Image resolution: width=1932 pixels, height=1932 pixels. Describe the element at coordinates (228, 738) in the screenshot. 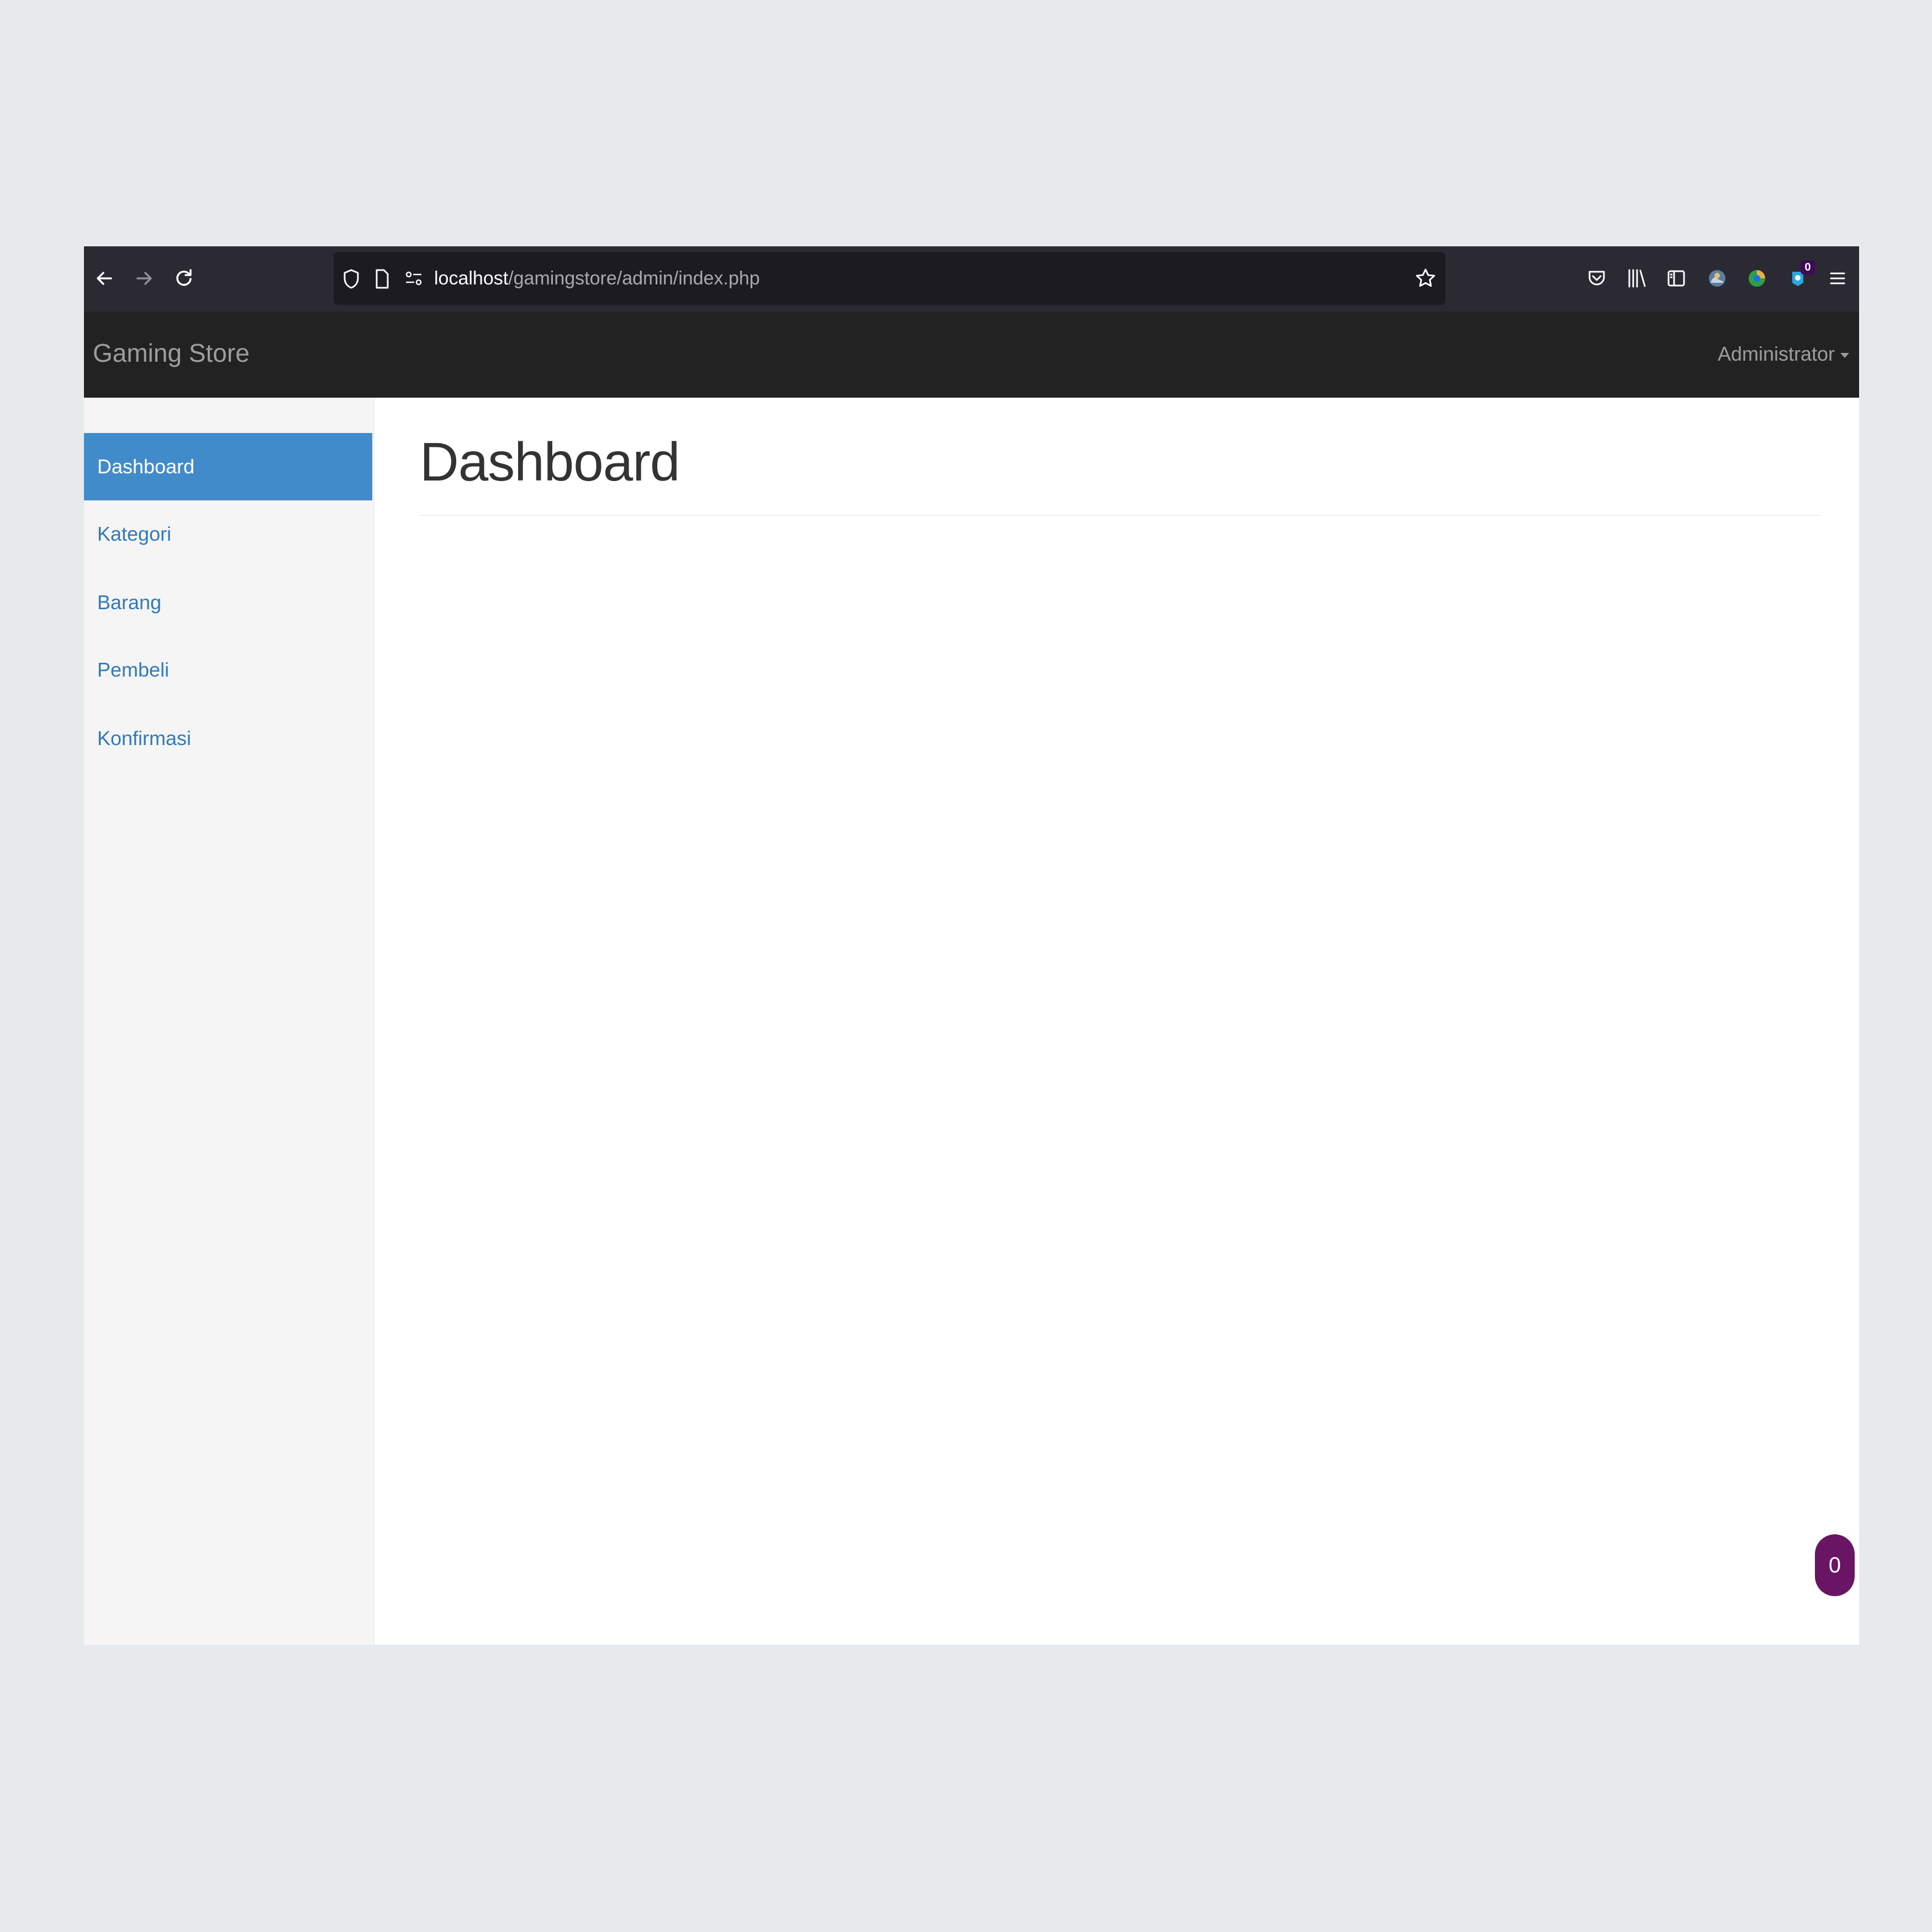

I see `sidebar-item-konfirmasi: Konfirmasi` at that location.